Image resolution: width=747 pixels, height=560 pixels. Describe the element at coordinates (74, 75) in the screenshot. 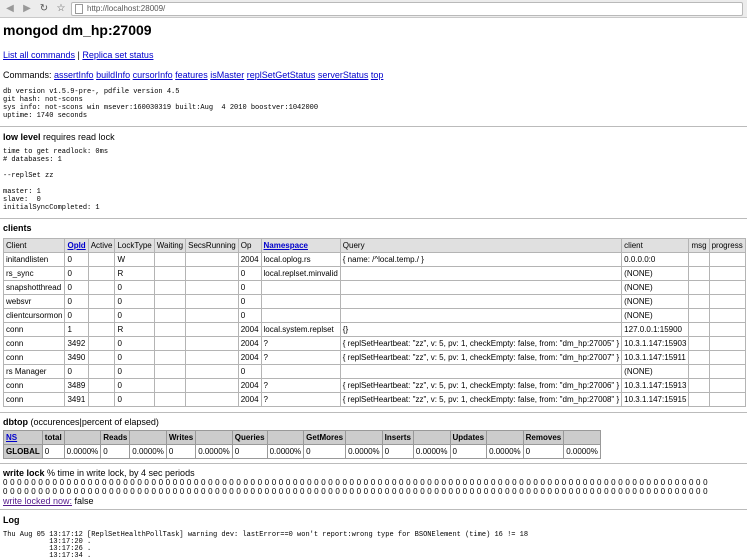

I see `command-link-assertinfo: assertInfo` at that location.